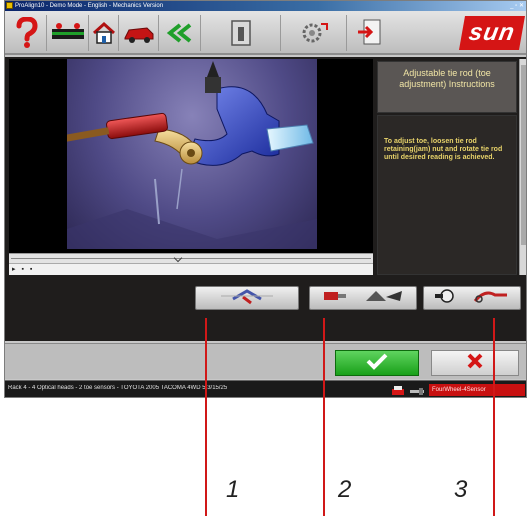 This screenshot has height=516, width=529. I want to click on main-toolbar: sun, so click(265, 33).